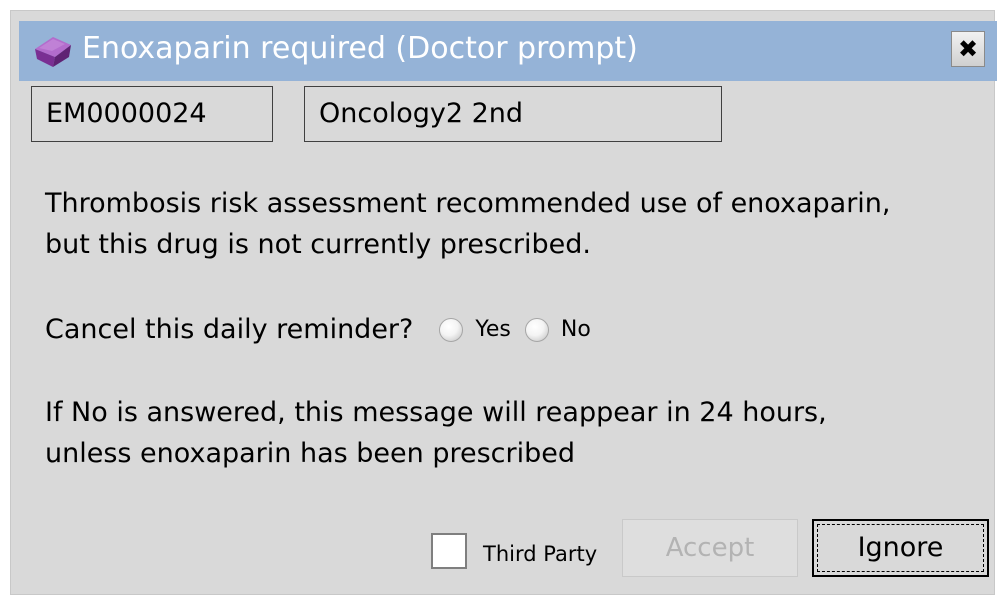 The image size is (997, 597). What do you see at coordinates (536, 329) in the screenshot?
I see `no-radio` at bounding box center [536, 329].